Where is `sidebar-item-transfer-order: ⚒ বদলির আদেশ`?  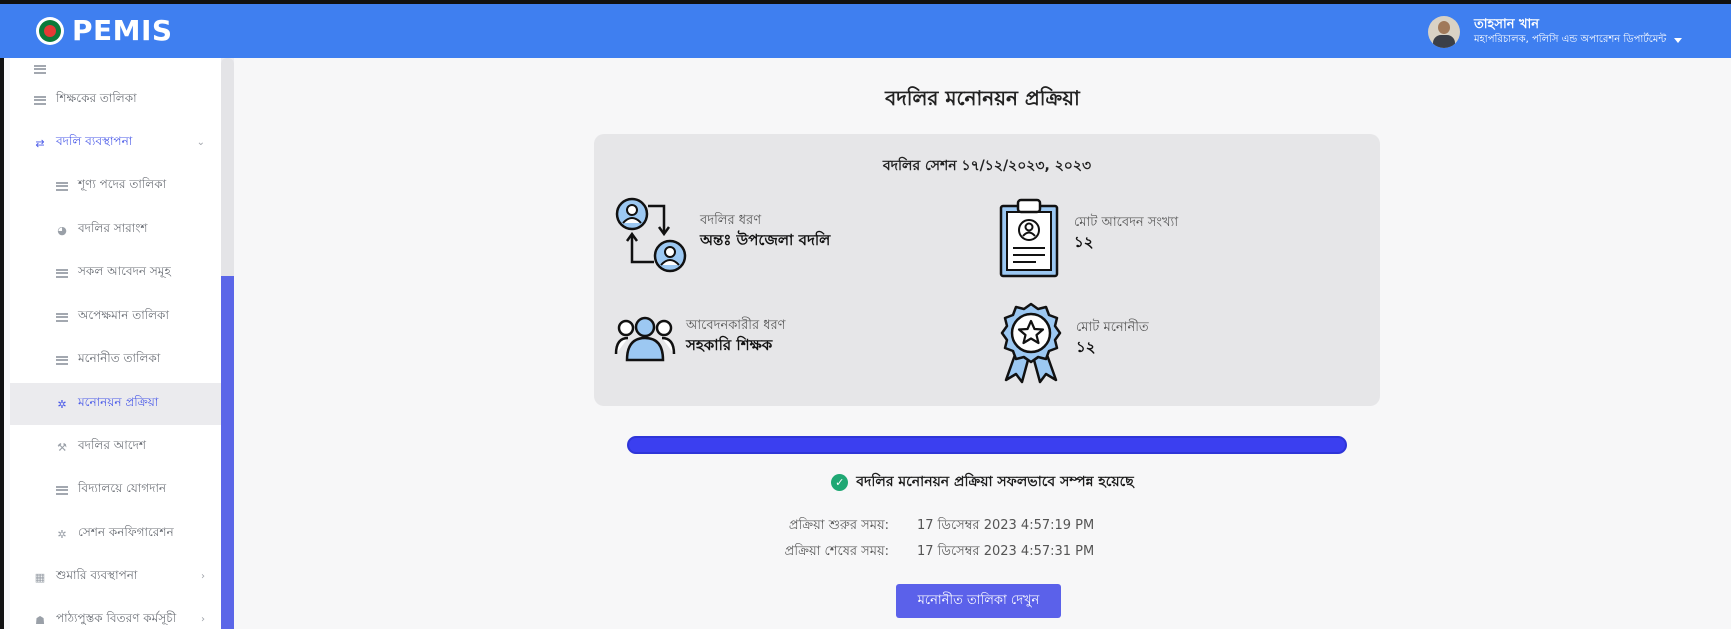
sidebar-item-transfer-order: ⚒ বদলির আদেশ is located at coordinates (115, 447).